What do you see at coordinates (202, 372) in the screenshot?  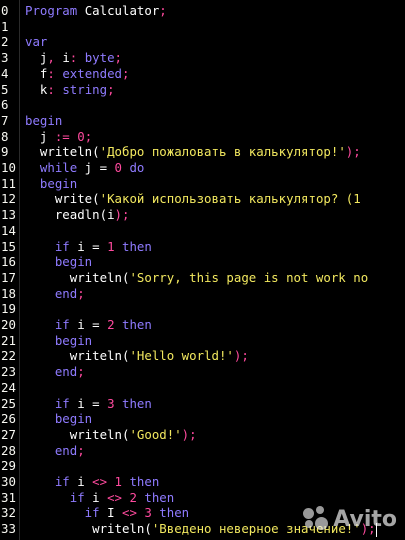 I see `code-line: 23 end;` at bounding box center [202, 372].